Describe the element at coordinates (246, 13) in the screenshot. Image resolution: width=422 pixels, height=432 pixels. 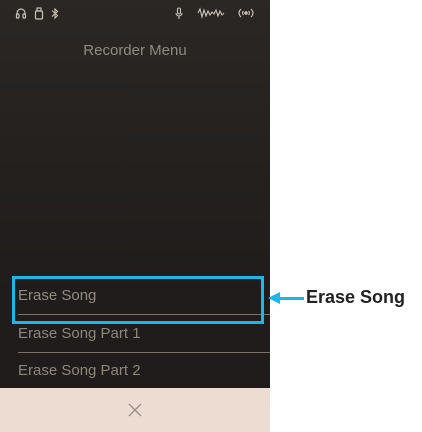
I see `wireless-icon` at that location.